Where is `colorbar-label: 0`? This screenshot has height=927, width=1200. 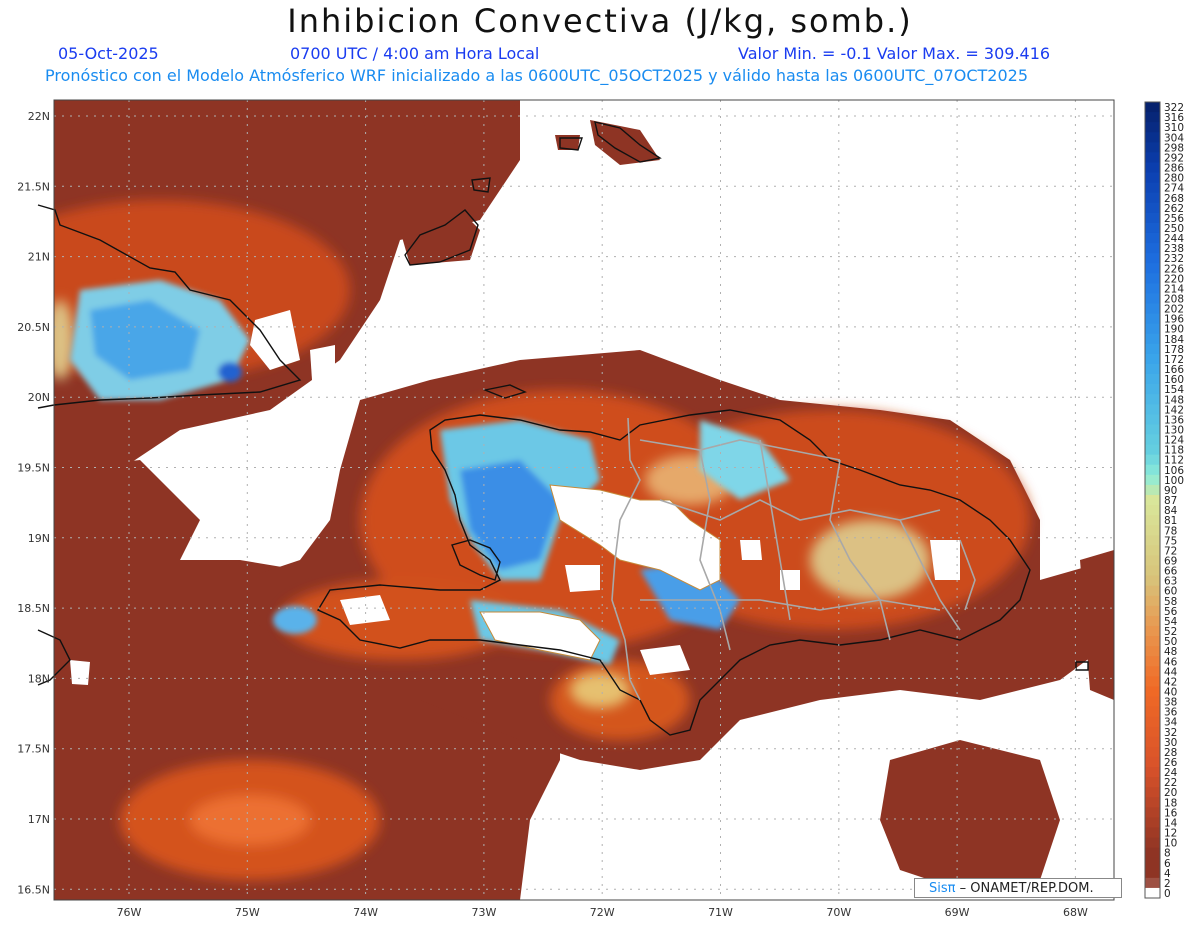
colorbar-label: 0 is located at coordinates (1167, 894).